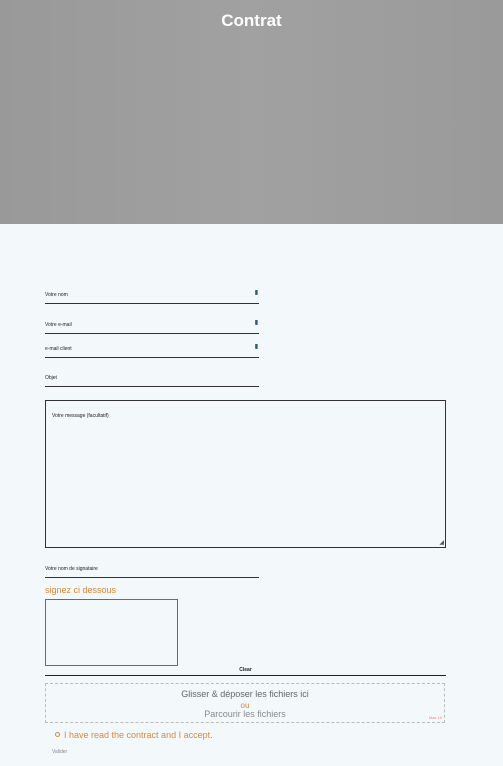 This screenshot has height=766, width=503. I want to click on submit-button: Valider, so click(59, 752).